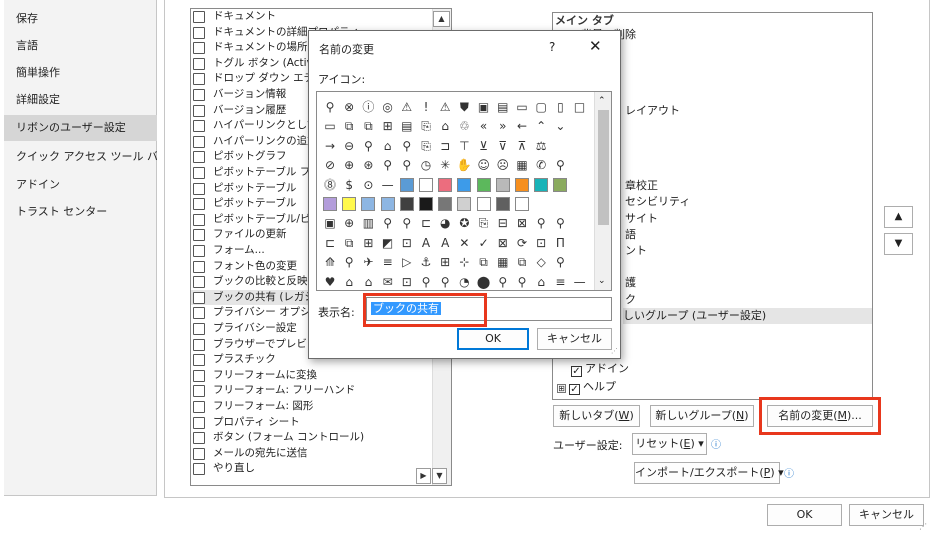 The width and height of the screenshot is (931, 534). I want to click on tree-row-insights: サイト, so click(641, 219).